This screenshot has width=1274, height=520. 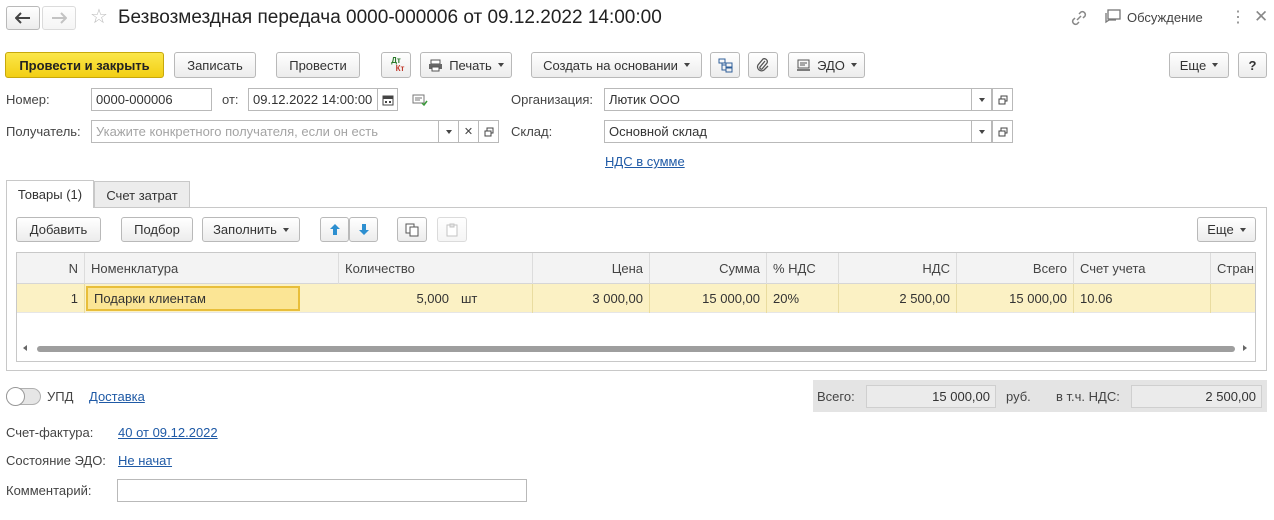 I want to click on move-down-button, so click(x=363, y=229).